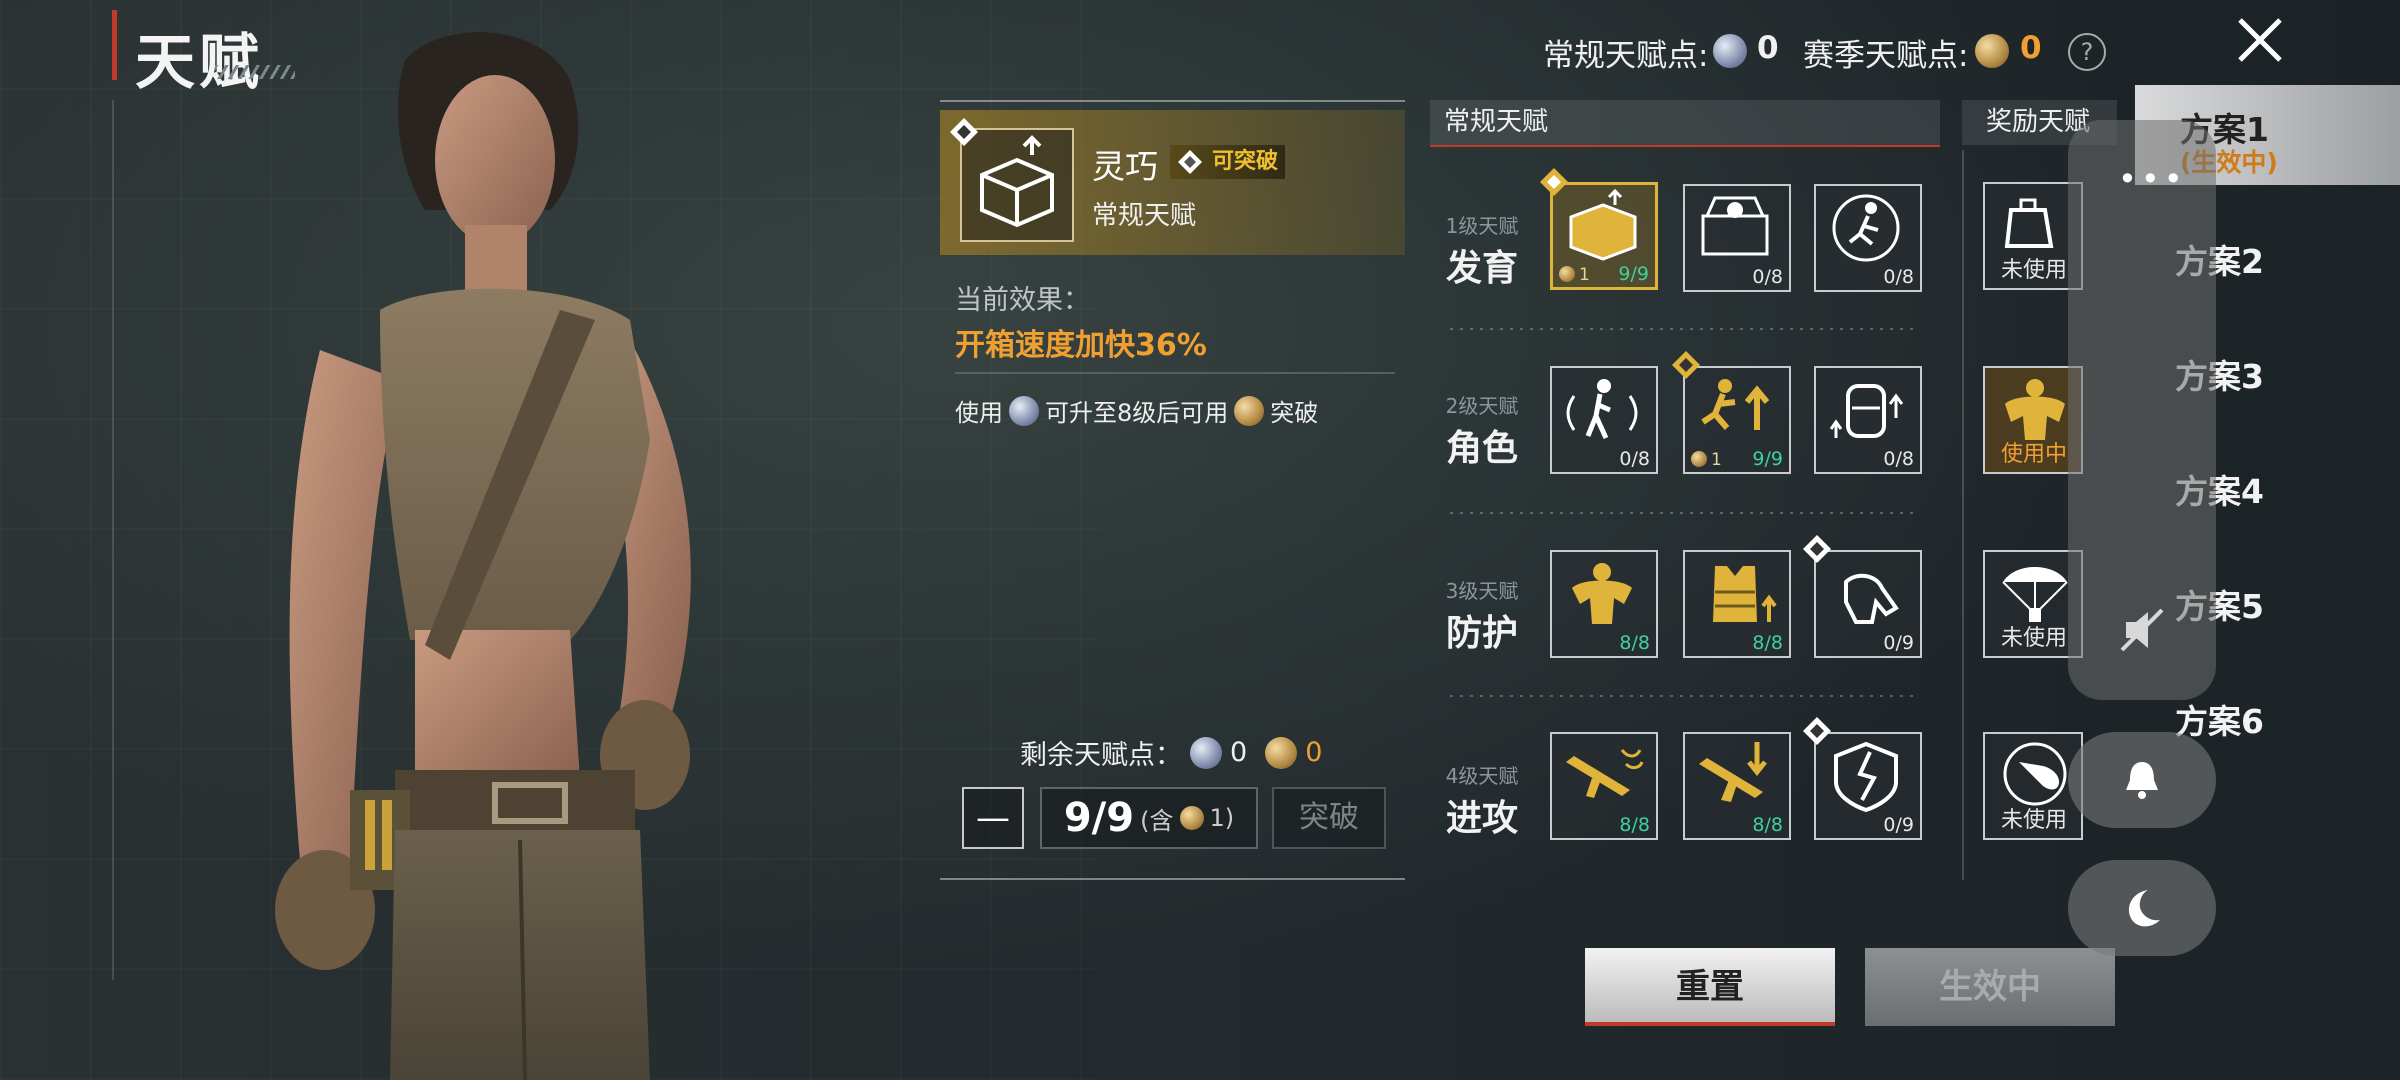 The image size is (2400, 1080). Describe the element at coordinates (2087, 52) in the screenshot. I see `help-button: ?` at that location.